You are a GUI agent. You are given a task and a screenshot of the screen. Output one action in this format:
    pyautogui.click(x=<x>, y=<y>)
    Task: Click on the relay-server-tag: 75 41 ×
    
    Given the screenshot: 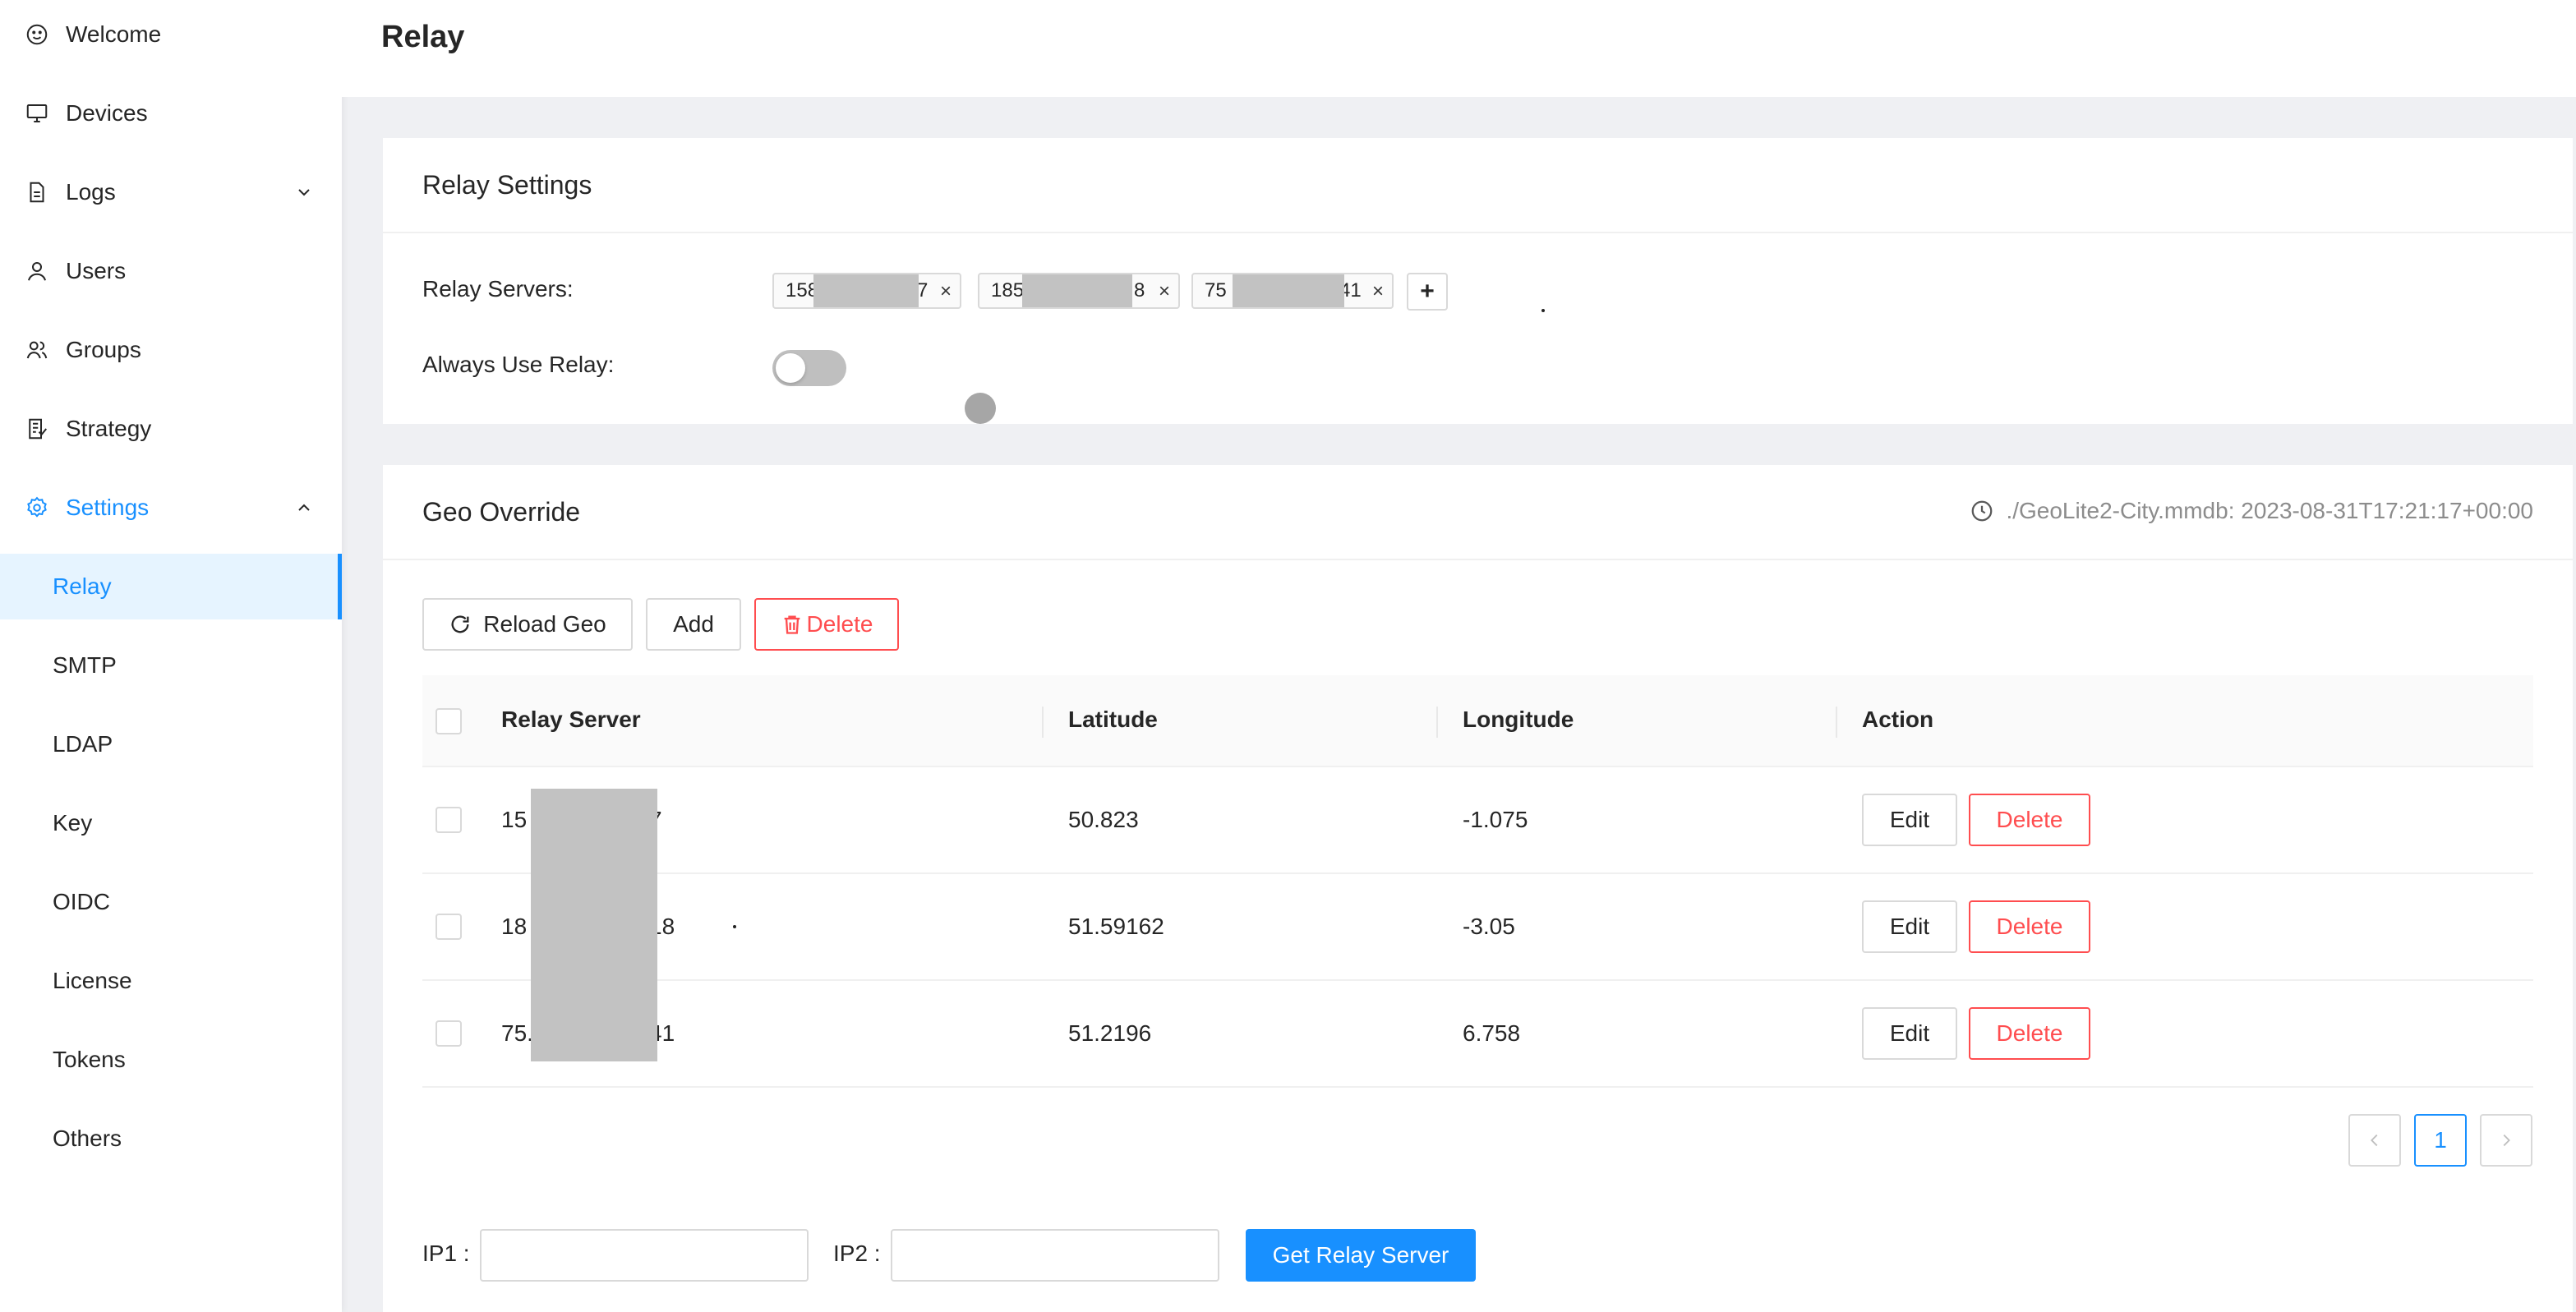 What is the action you would take?
    pyautogui.click(x=1292, y=291)
    